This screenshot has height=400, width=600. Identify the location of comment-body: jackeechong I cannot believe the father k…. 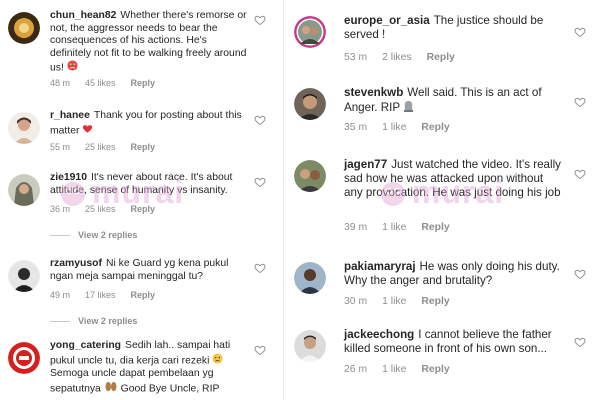
(454, 342).